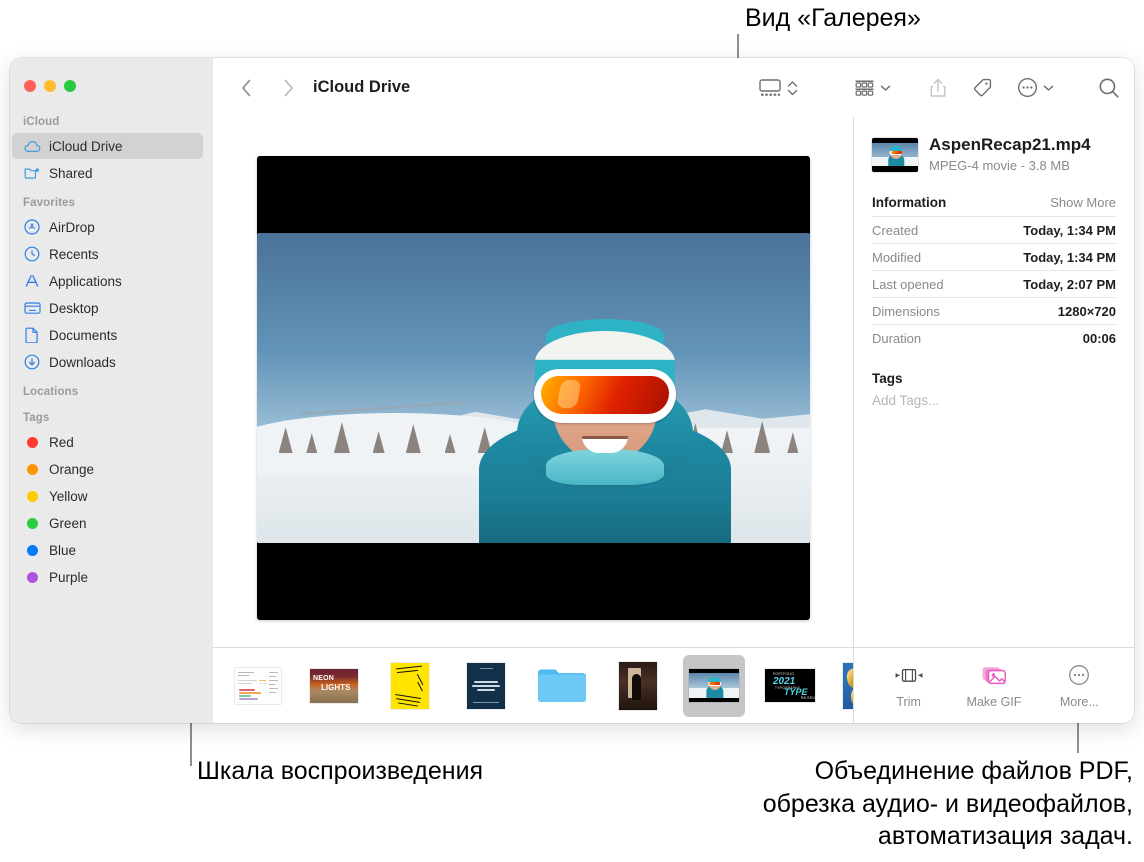  What do you see at coordinates (1027, 87) in the screenshot?
I see `more-actions-icon` at bounding box center [1027, 87].